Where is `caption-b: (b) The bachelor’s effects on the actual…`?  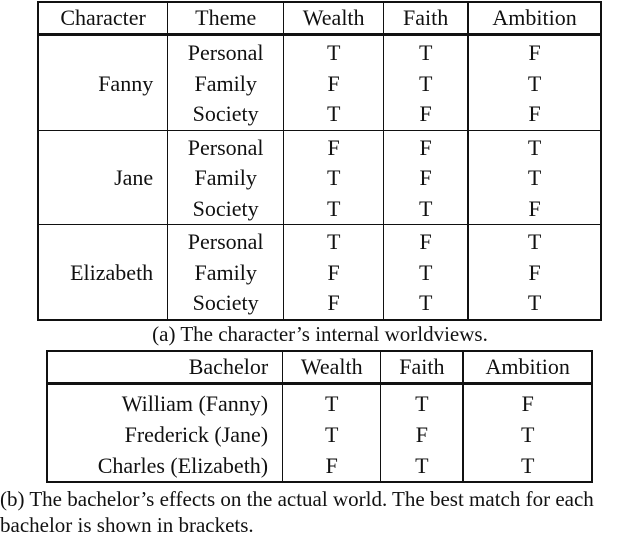 caption-b: (b) The bachelor’s effects on the actual… is located at coordinates (297, 512).